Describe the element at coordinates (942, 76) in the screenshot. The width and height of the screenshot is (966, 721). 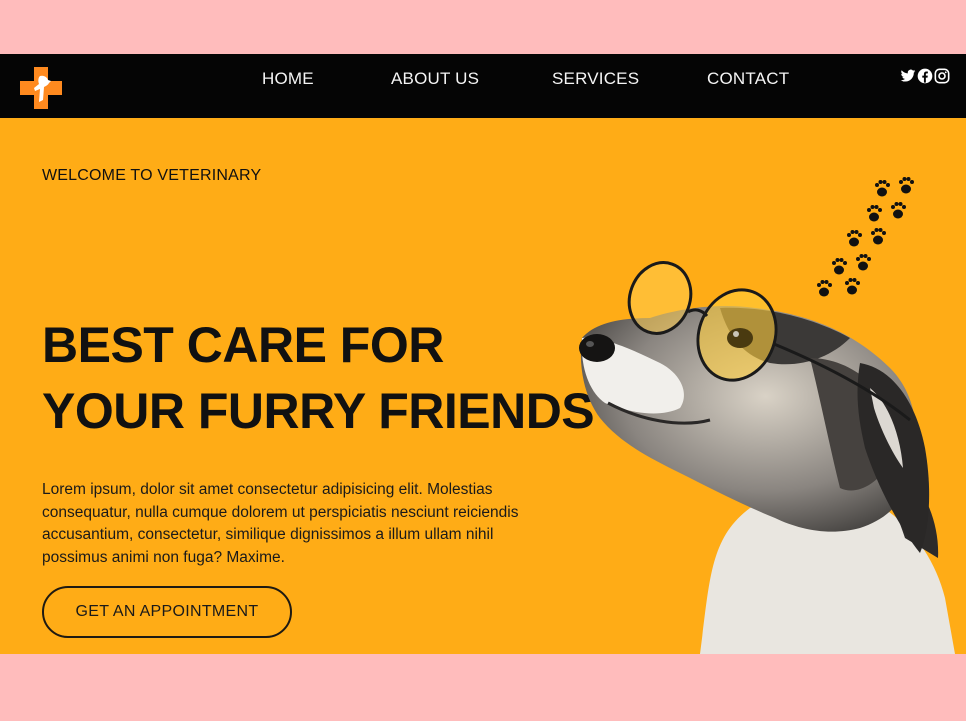
I see `instagram-icon` at that location.